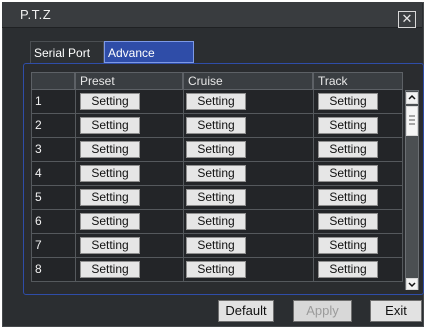  I want to click on close-button: ✕, so click(407, 19).